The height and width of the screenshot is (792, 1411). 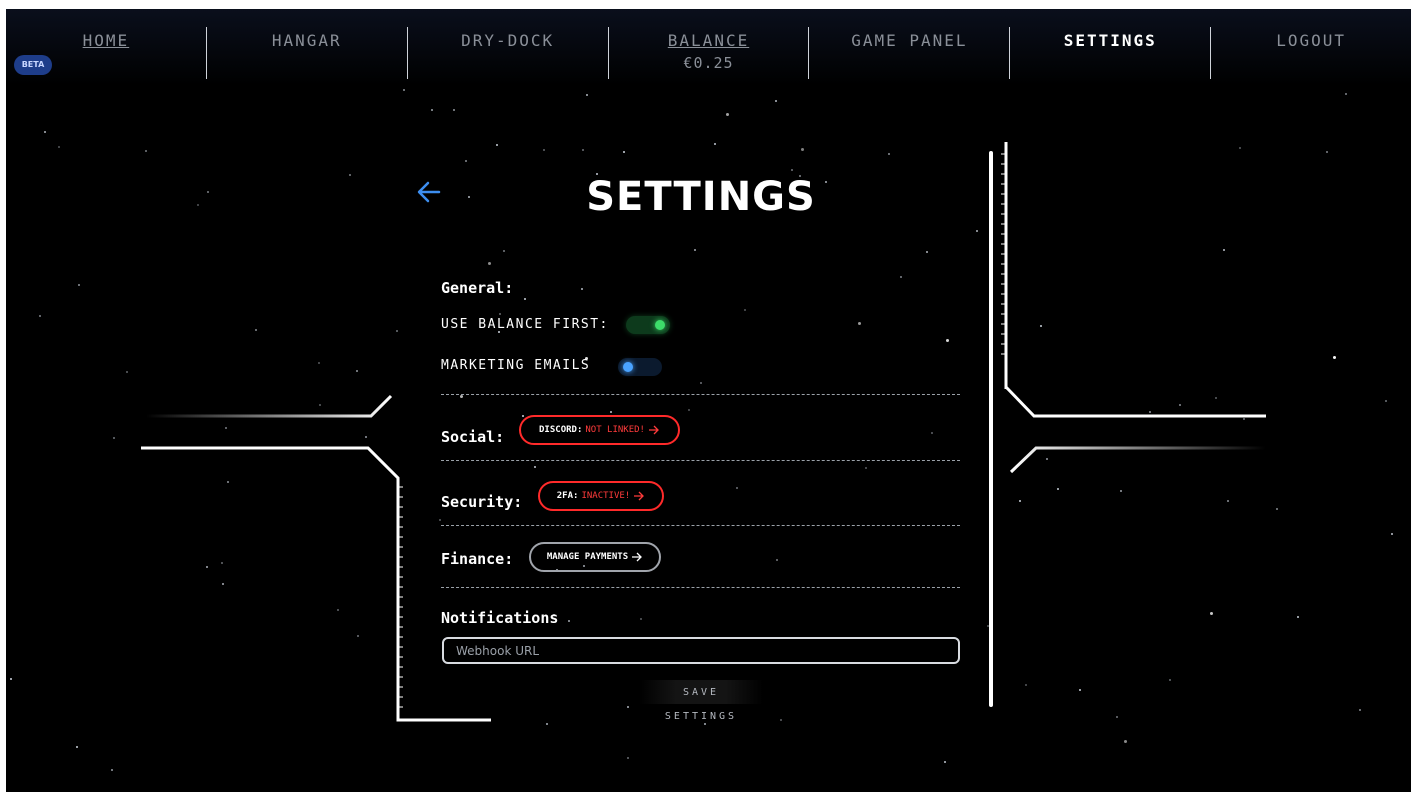 What do you see at coordinates (615, 430) in the screenshot?
I see `discord-status: NOT LINKED!` at bounding box center [615, 430].